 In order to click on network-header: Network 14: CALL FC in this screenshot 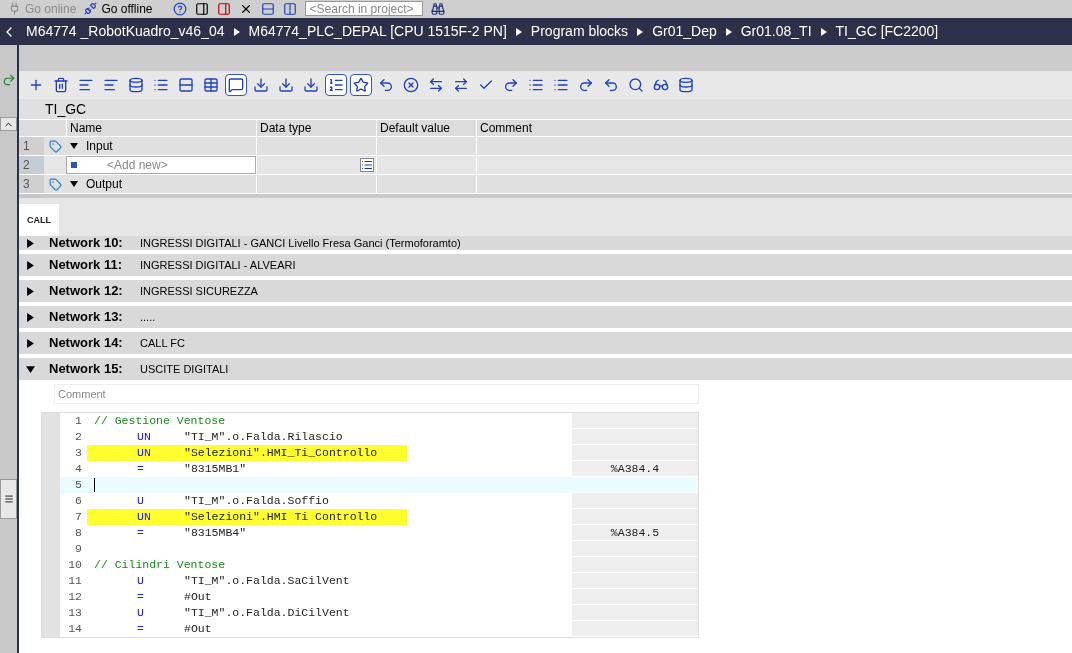, I will do `click(545, 343)`.